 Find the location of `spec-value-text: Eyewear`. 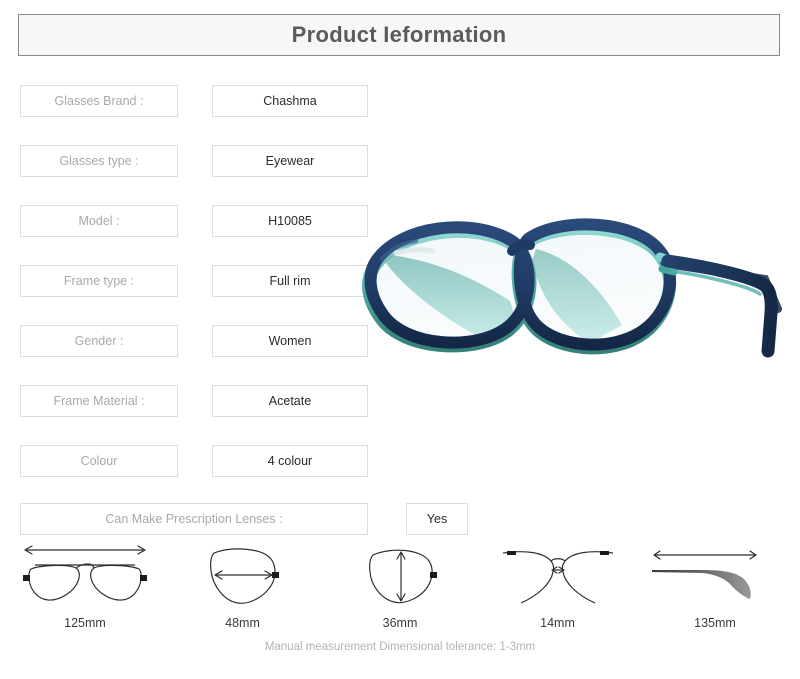

spec-value-text: Eyewear is located at coordinates (290, 161).